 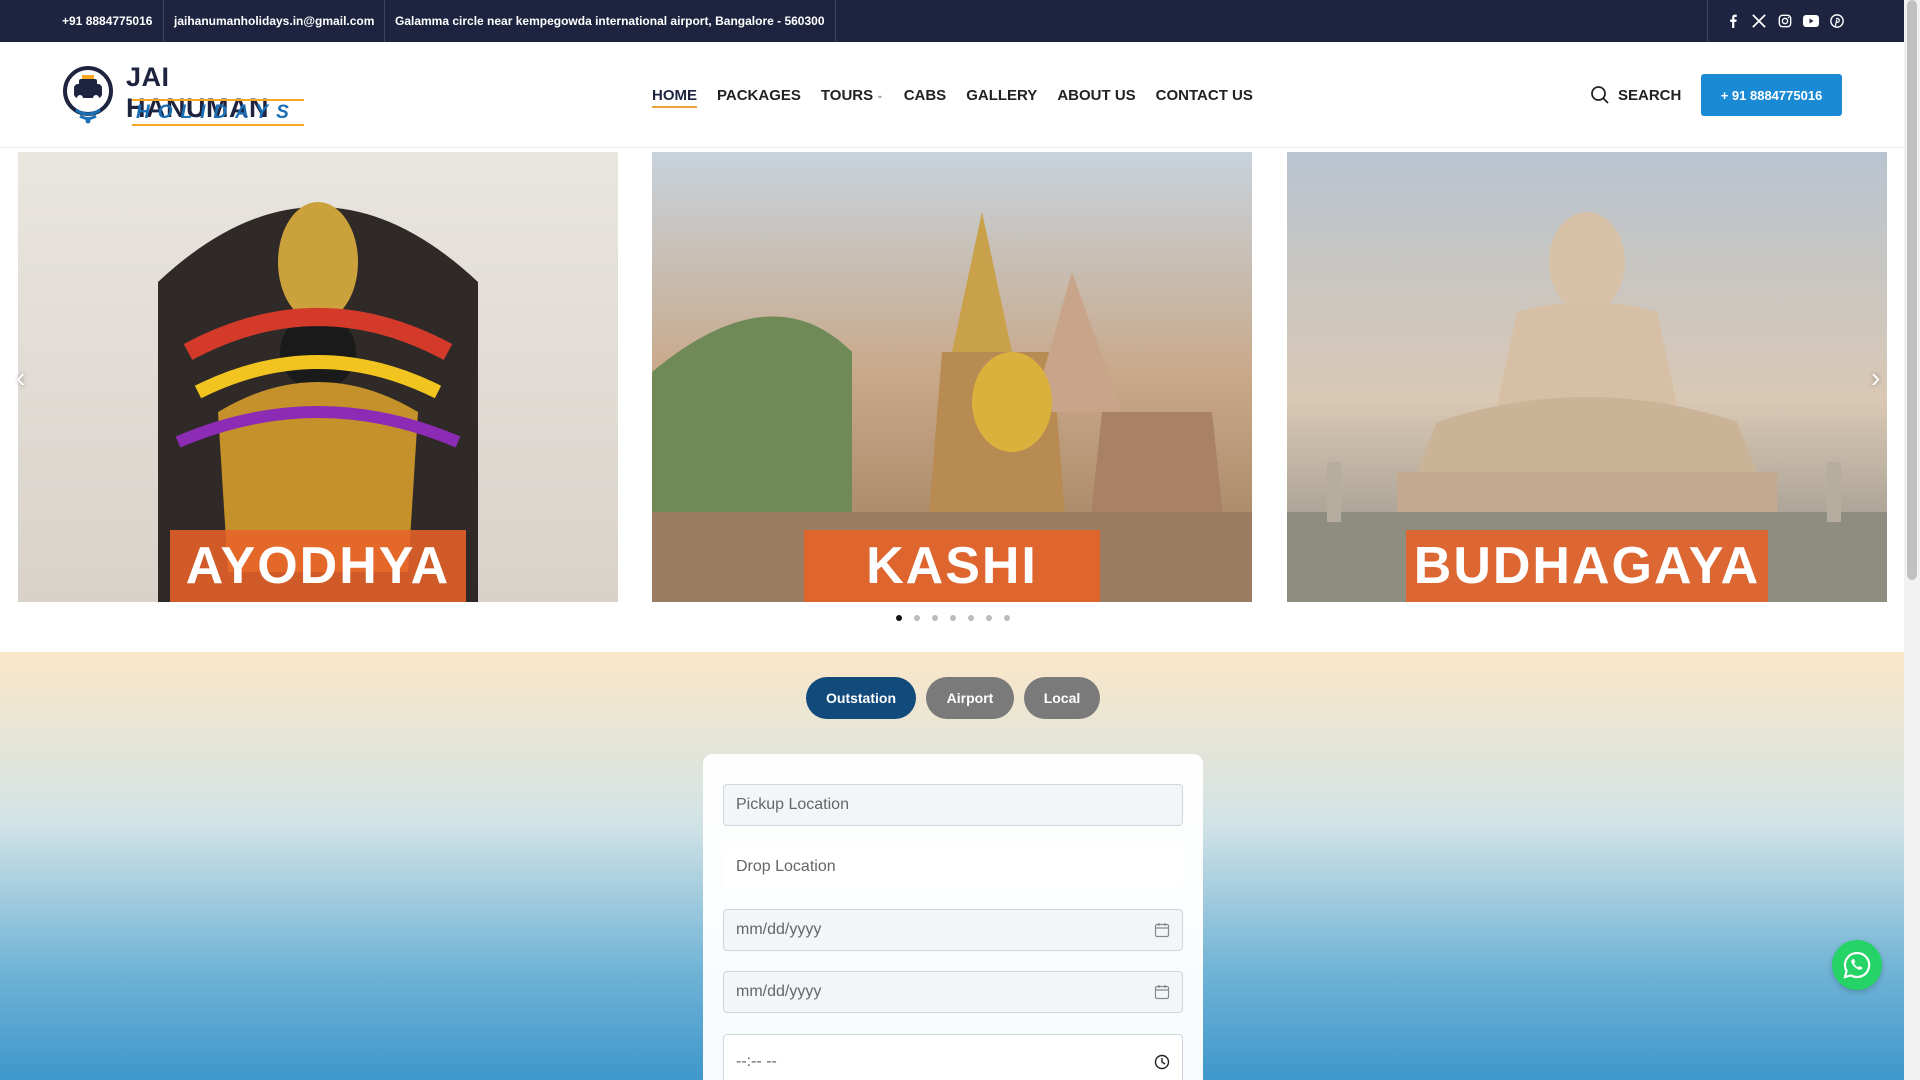 What do you see at coordinates (88, 95) in the screenshot?
I see `taxi-logo-icon` at bounding box center [88, 95].